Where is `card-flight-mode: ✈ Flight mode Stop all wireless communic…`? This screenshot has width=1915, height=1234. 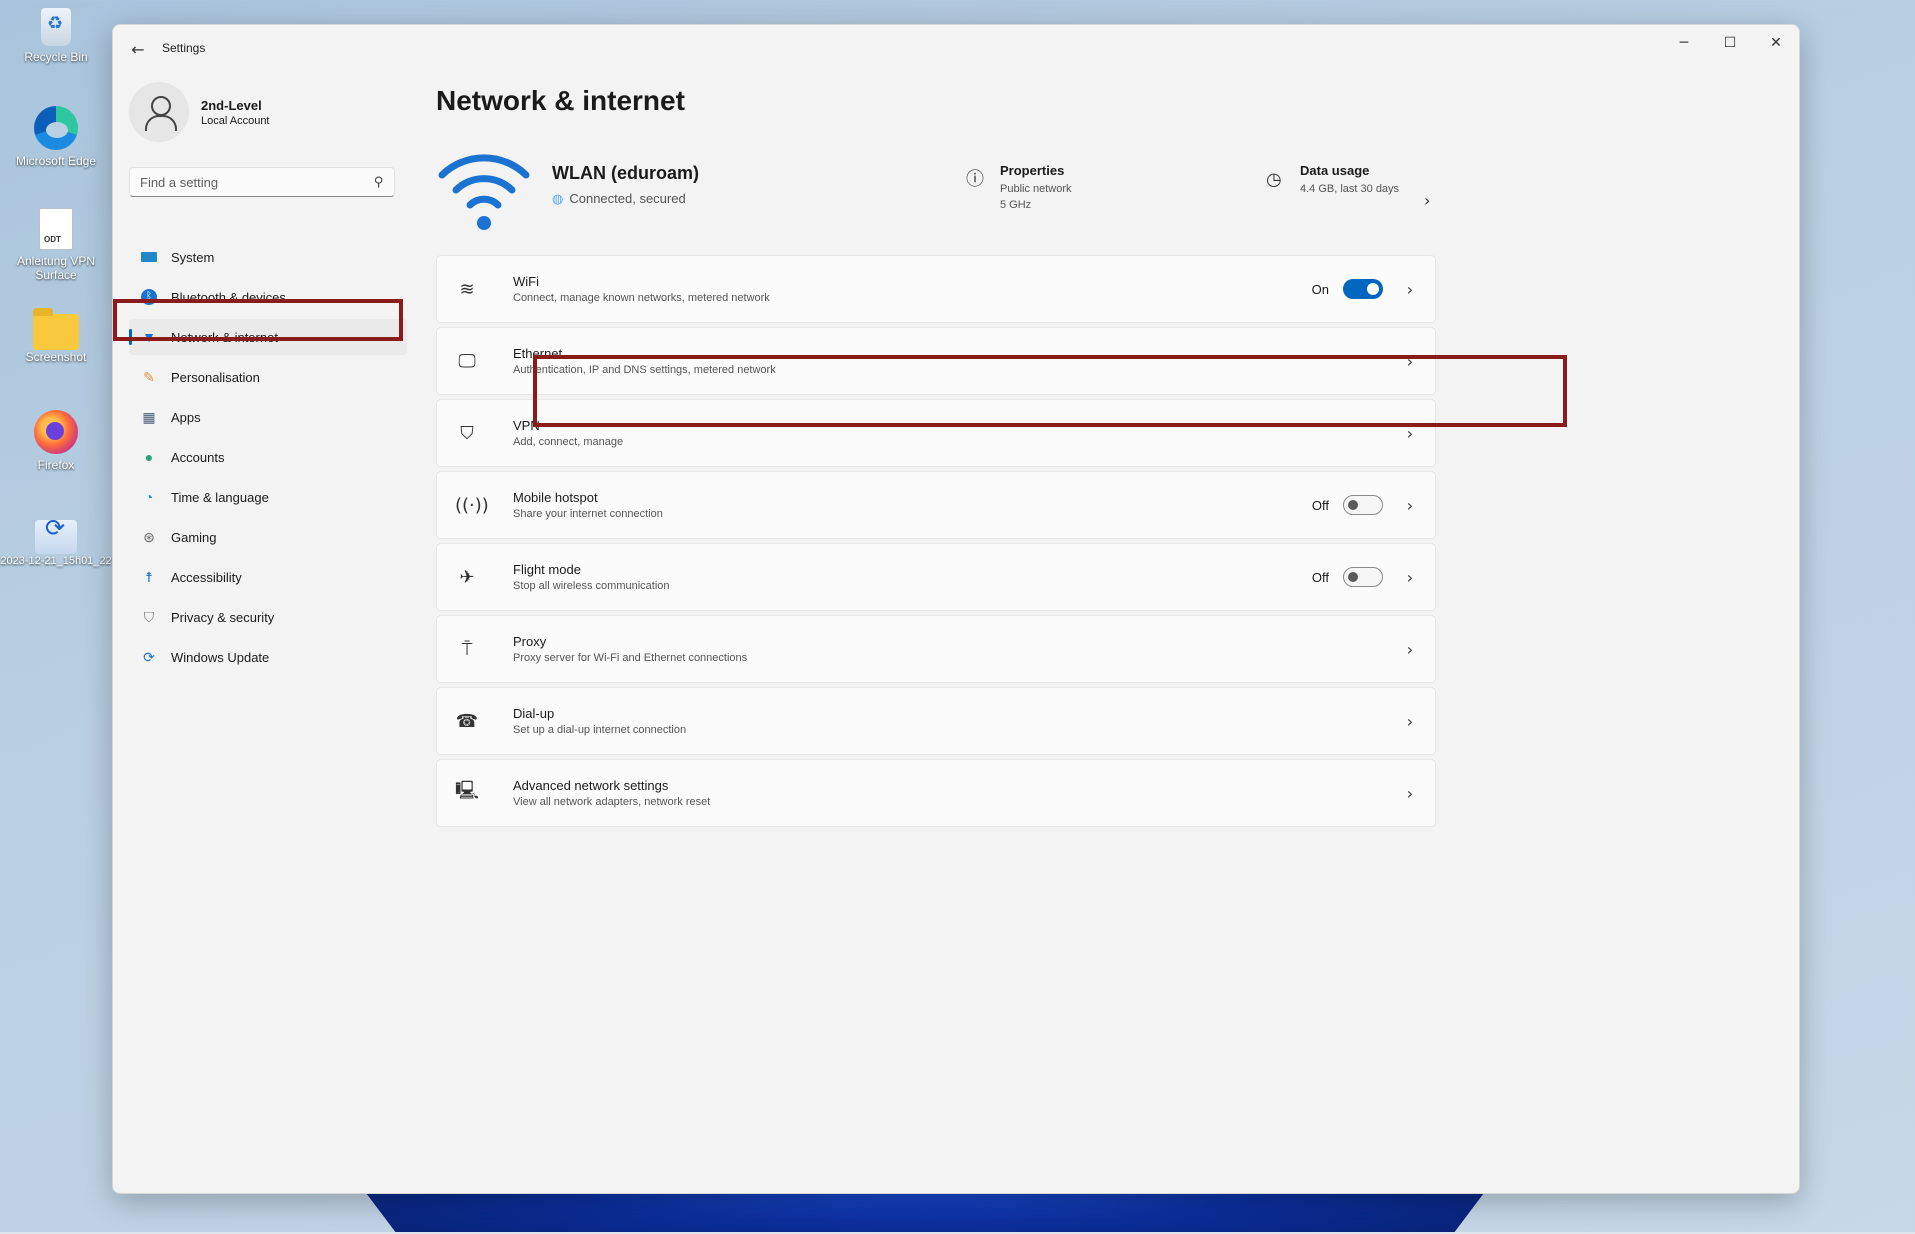
card-flight-mode: ✈ Flight mode Stop all wireless communic… is located at coordinates (936, 577).